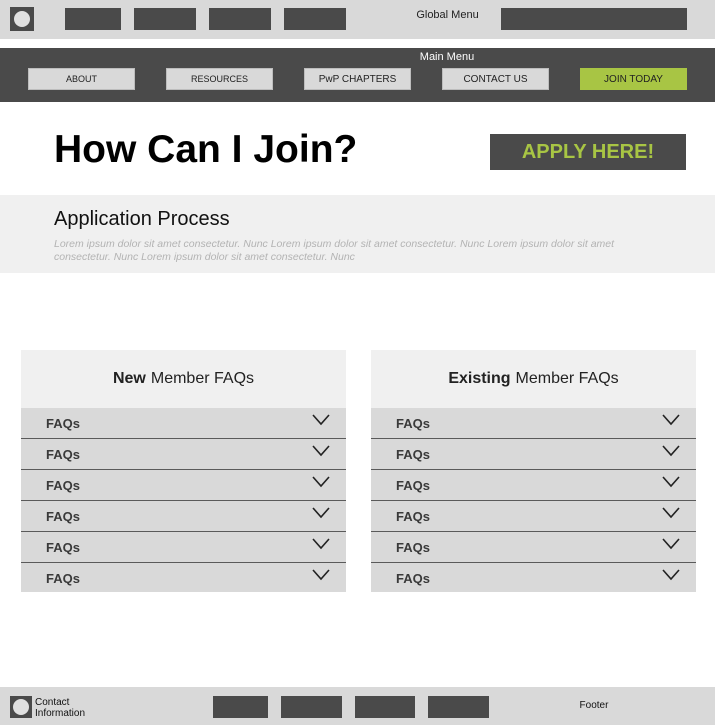 This screenshot has height=725, width=715. What do you see at coordinates (21, 707) in the screenshot?
I see `footer-logo-icon` at bounding box center [21, 707].